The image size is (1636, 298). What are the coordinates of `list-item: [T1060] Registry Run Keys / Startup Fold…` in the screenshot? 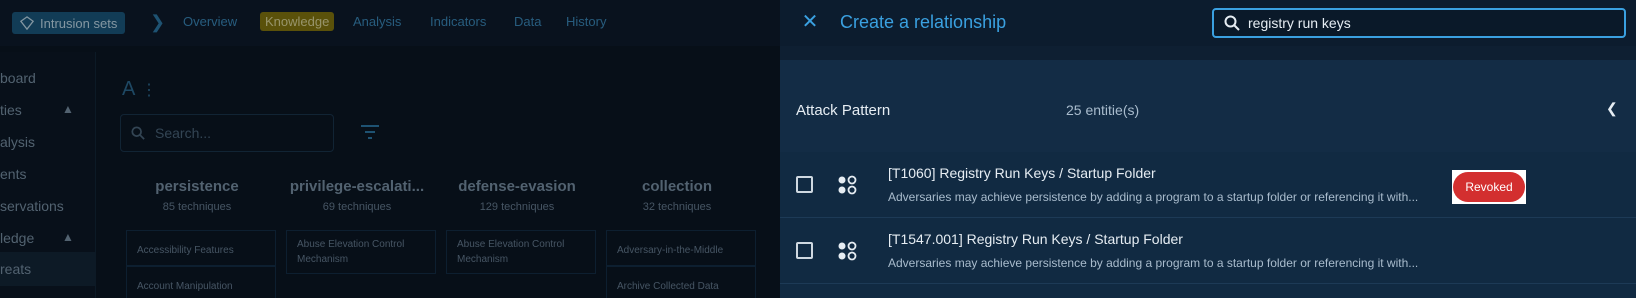 It's located at (1208, 185).